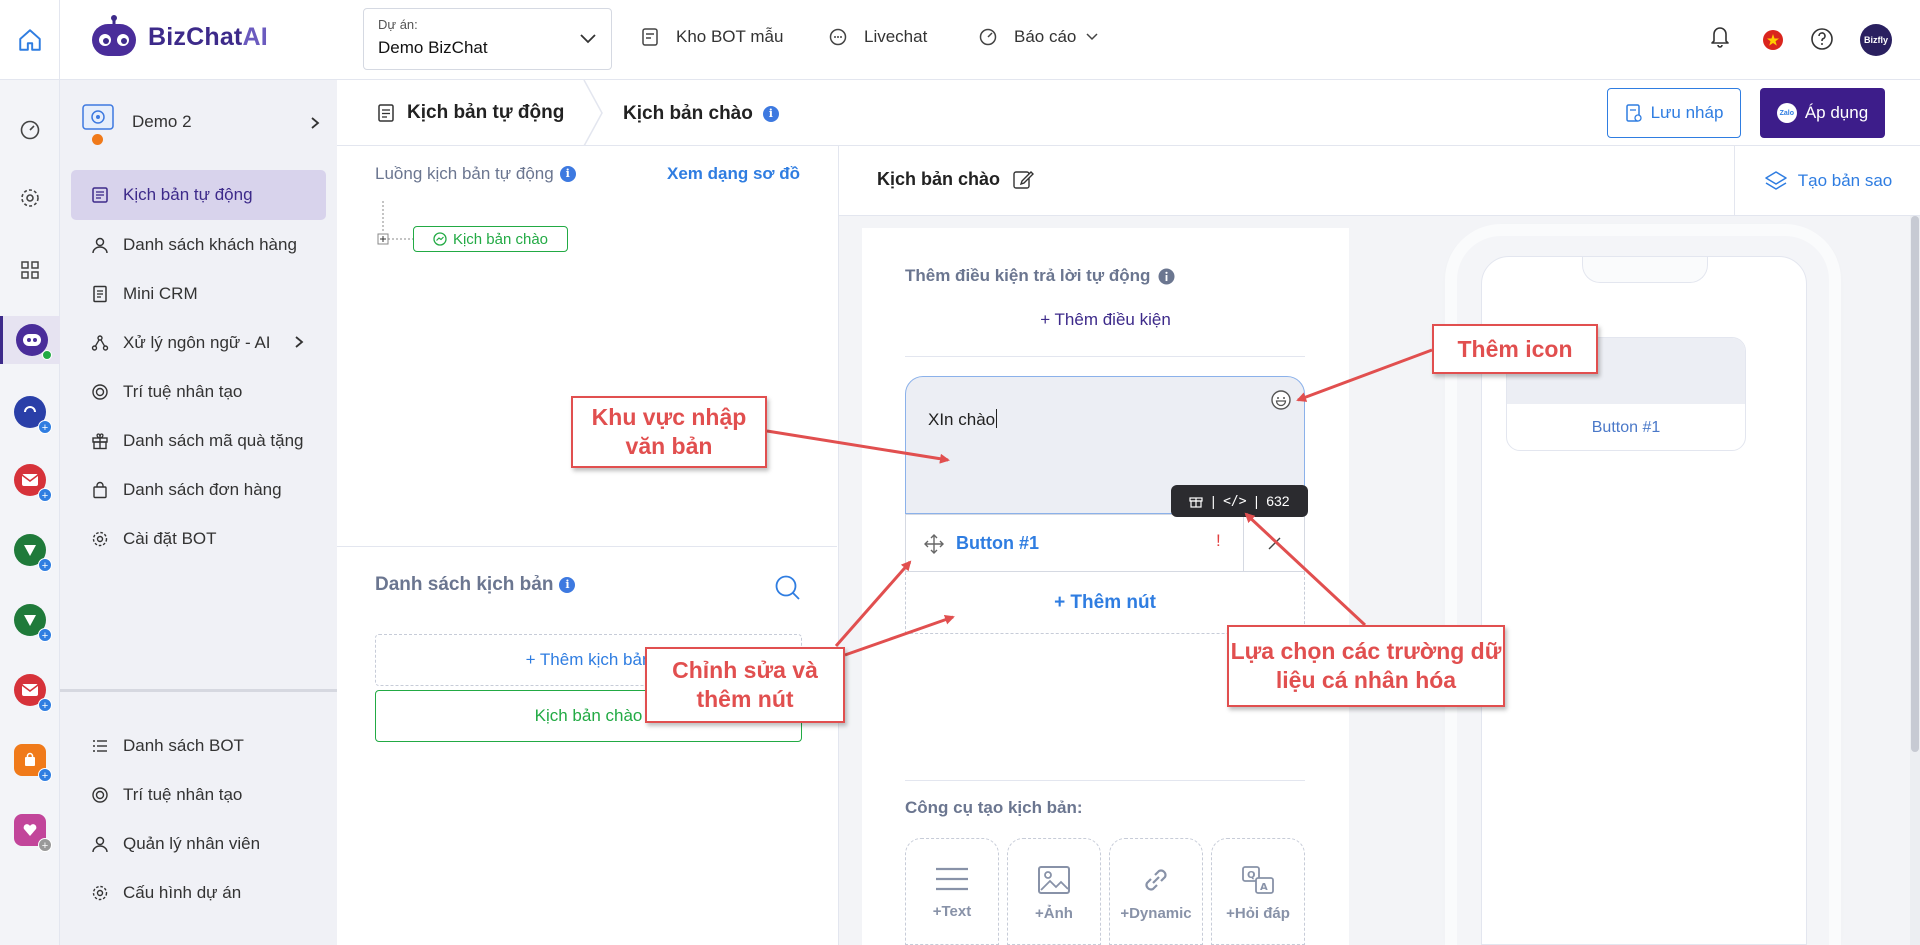  I want to click on rail-dashboard, so click(30, 130).